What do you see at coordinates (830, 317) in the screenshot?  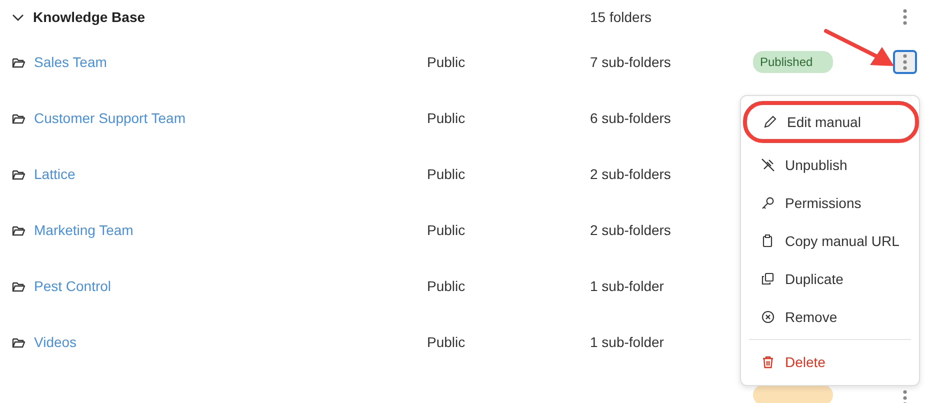 I see `menu-item: Remove` at bounding box center [830, 317].